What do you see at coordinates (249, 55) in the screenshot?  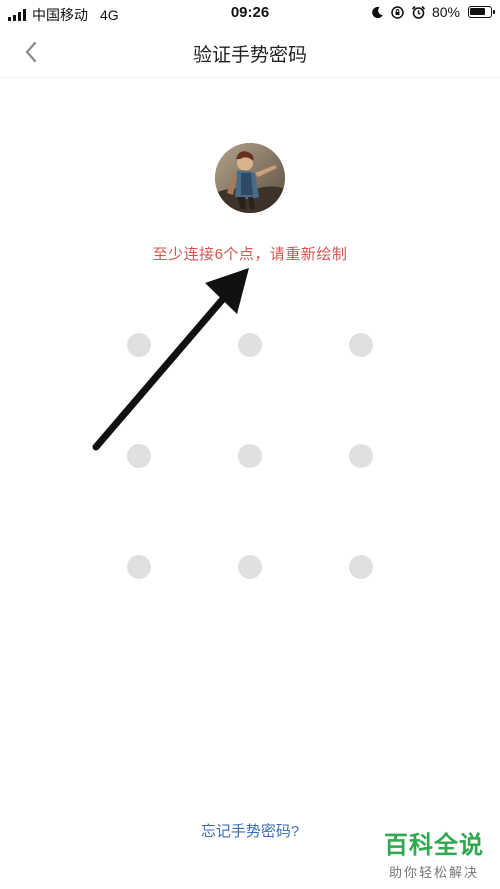 I see `page-title: 验证手势密码` at bounding box center [249, 55].